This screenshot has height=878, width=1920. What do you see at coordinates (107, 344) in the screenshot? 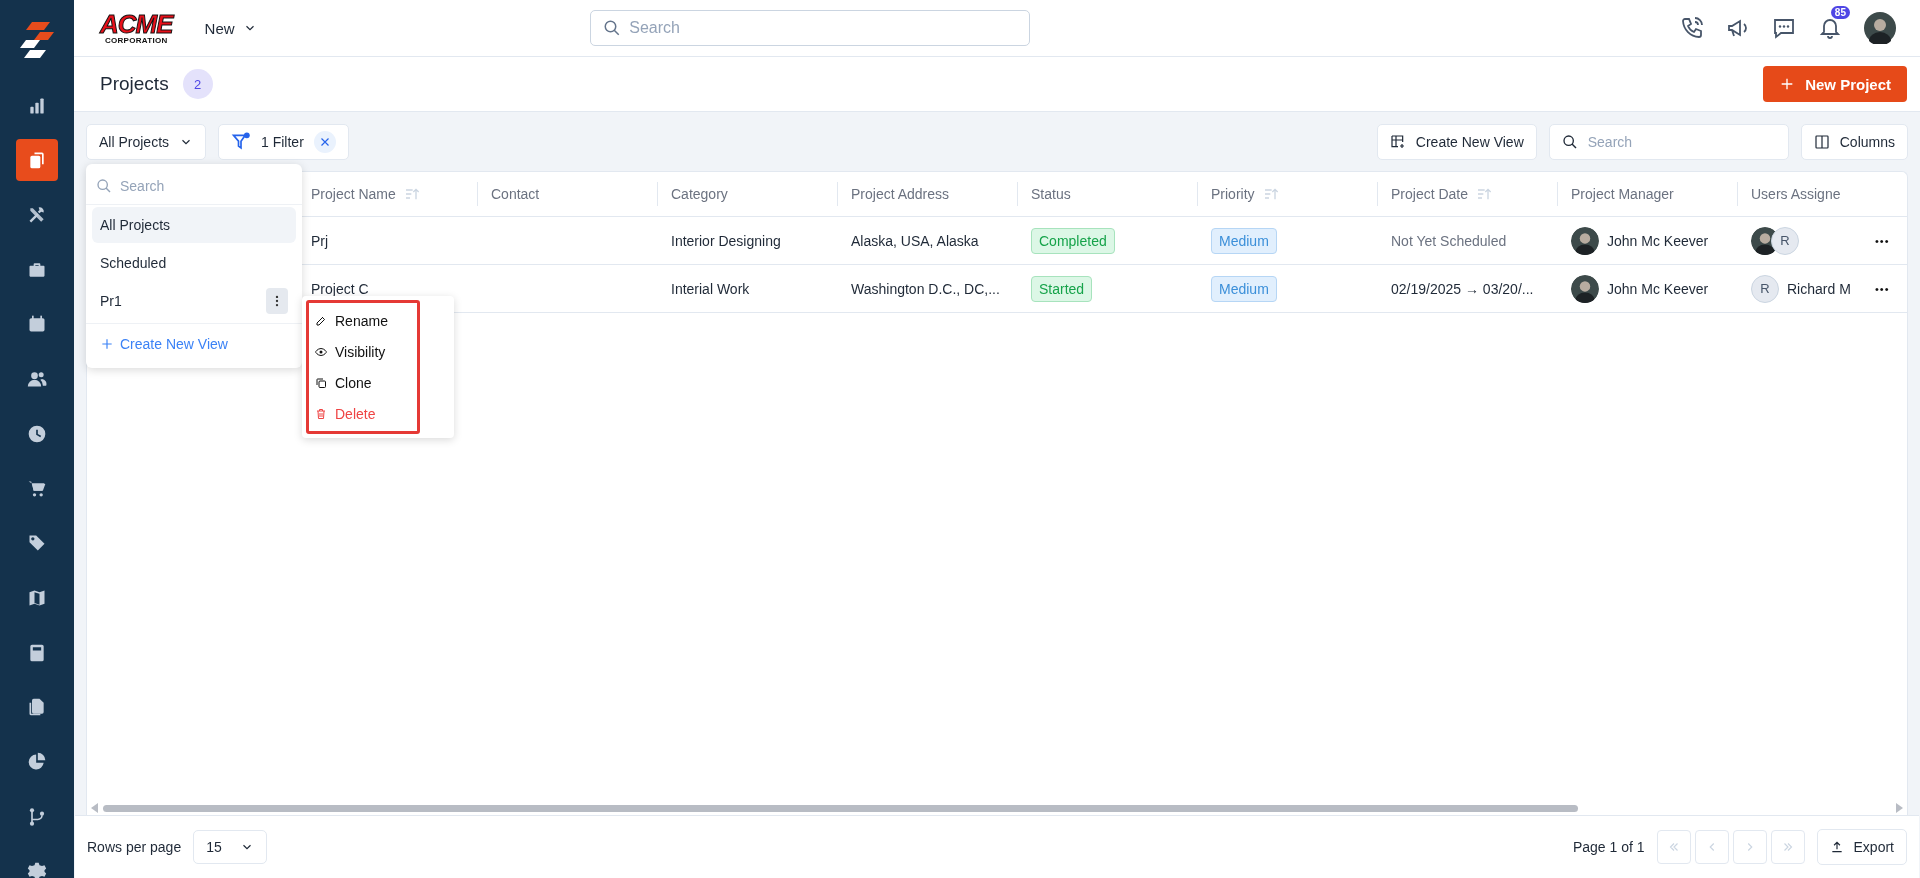
I see `plus-icon` at bounding box center [107, 344].